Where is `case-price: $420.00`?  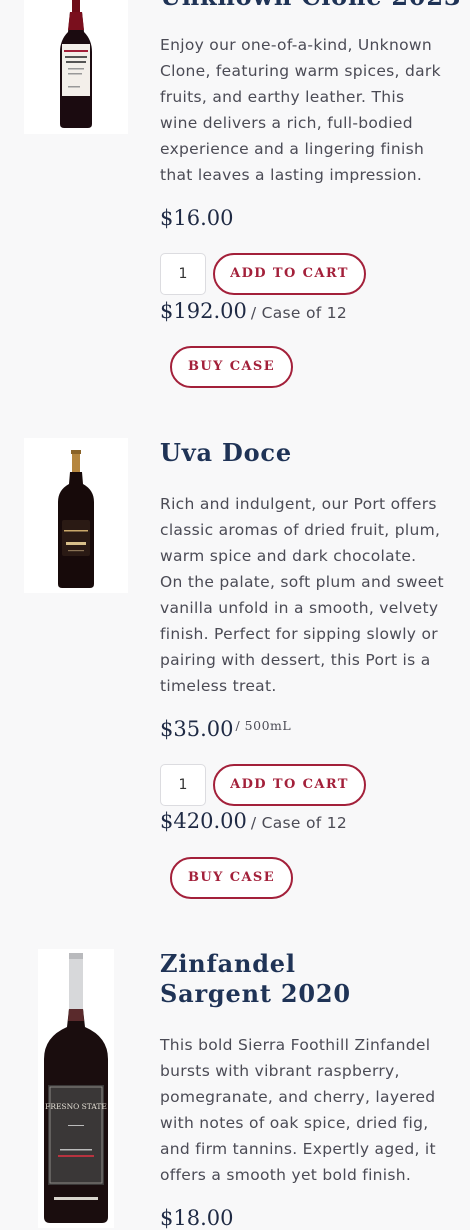
case-price: $420.00 is located at coordinates (203, 821).